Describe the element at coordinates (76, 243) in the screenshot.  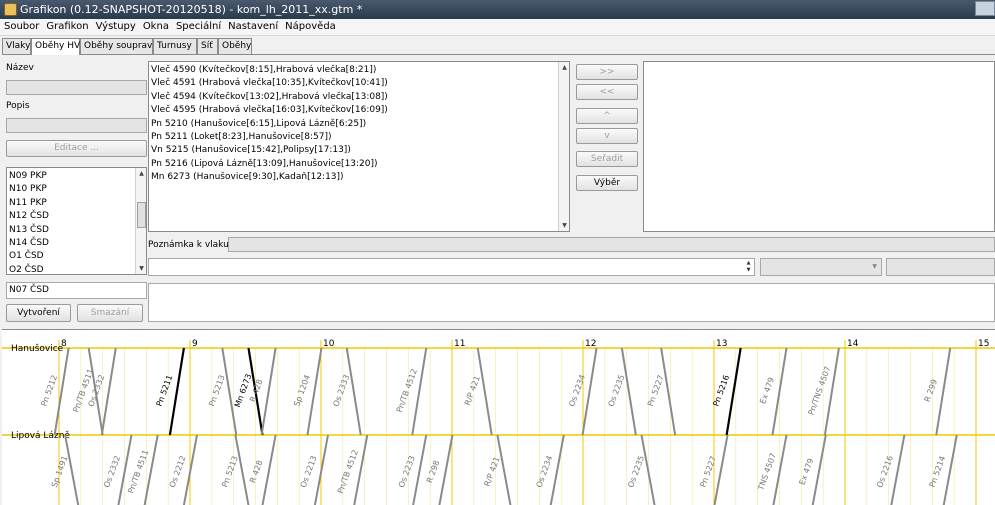
I see `list-item: N14 ČSD` at that location.